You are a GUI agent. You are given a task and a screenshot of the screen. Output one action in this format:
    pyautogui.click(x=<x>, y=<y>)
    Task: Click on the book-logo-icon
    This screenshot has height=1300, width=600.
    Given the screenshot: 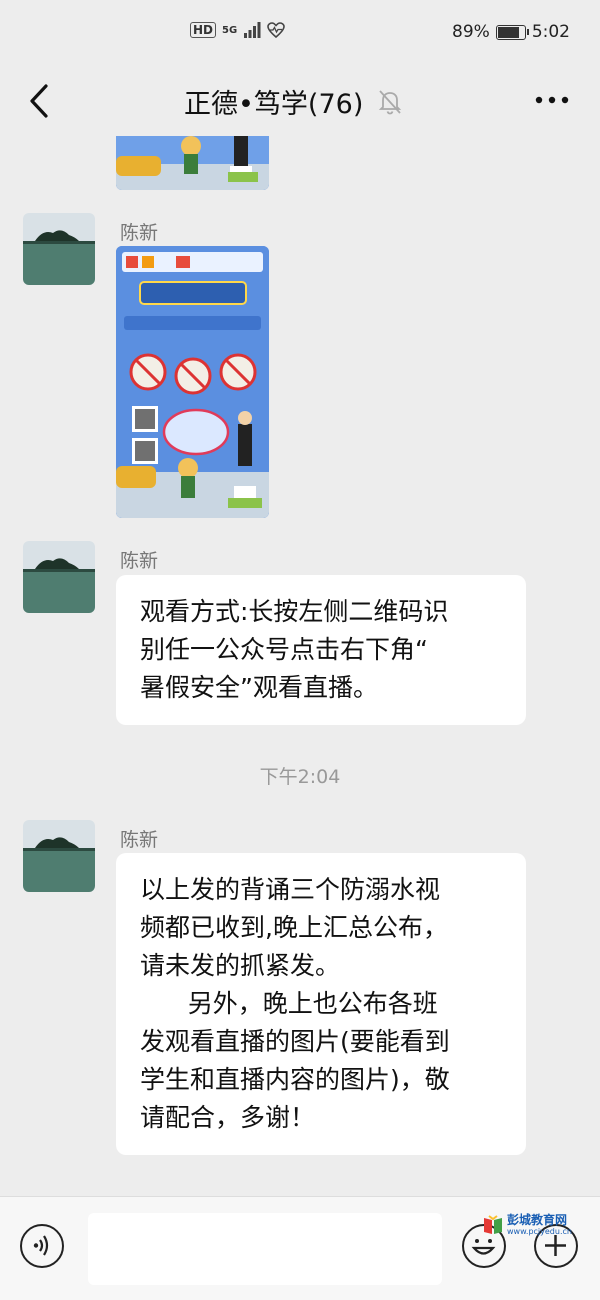 What is the action you would take?
    pyautogui.click(x=493, y=1224)
    